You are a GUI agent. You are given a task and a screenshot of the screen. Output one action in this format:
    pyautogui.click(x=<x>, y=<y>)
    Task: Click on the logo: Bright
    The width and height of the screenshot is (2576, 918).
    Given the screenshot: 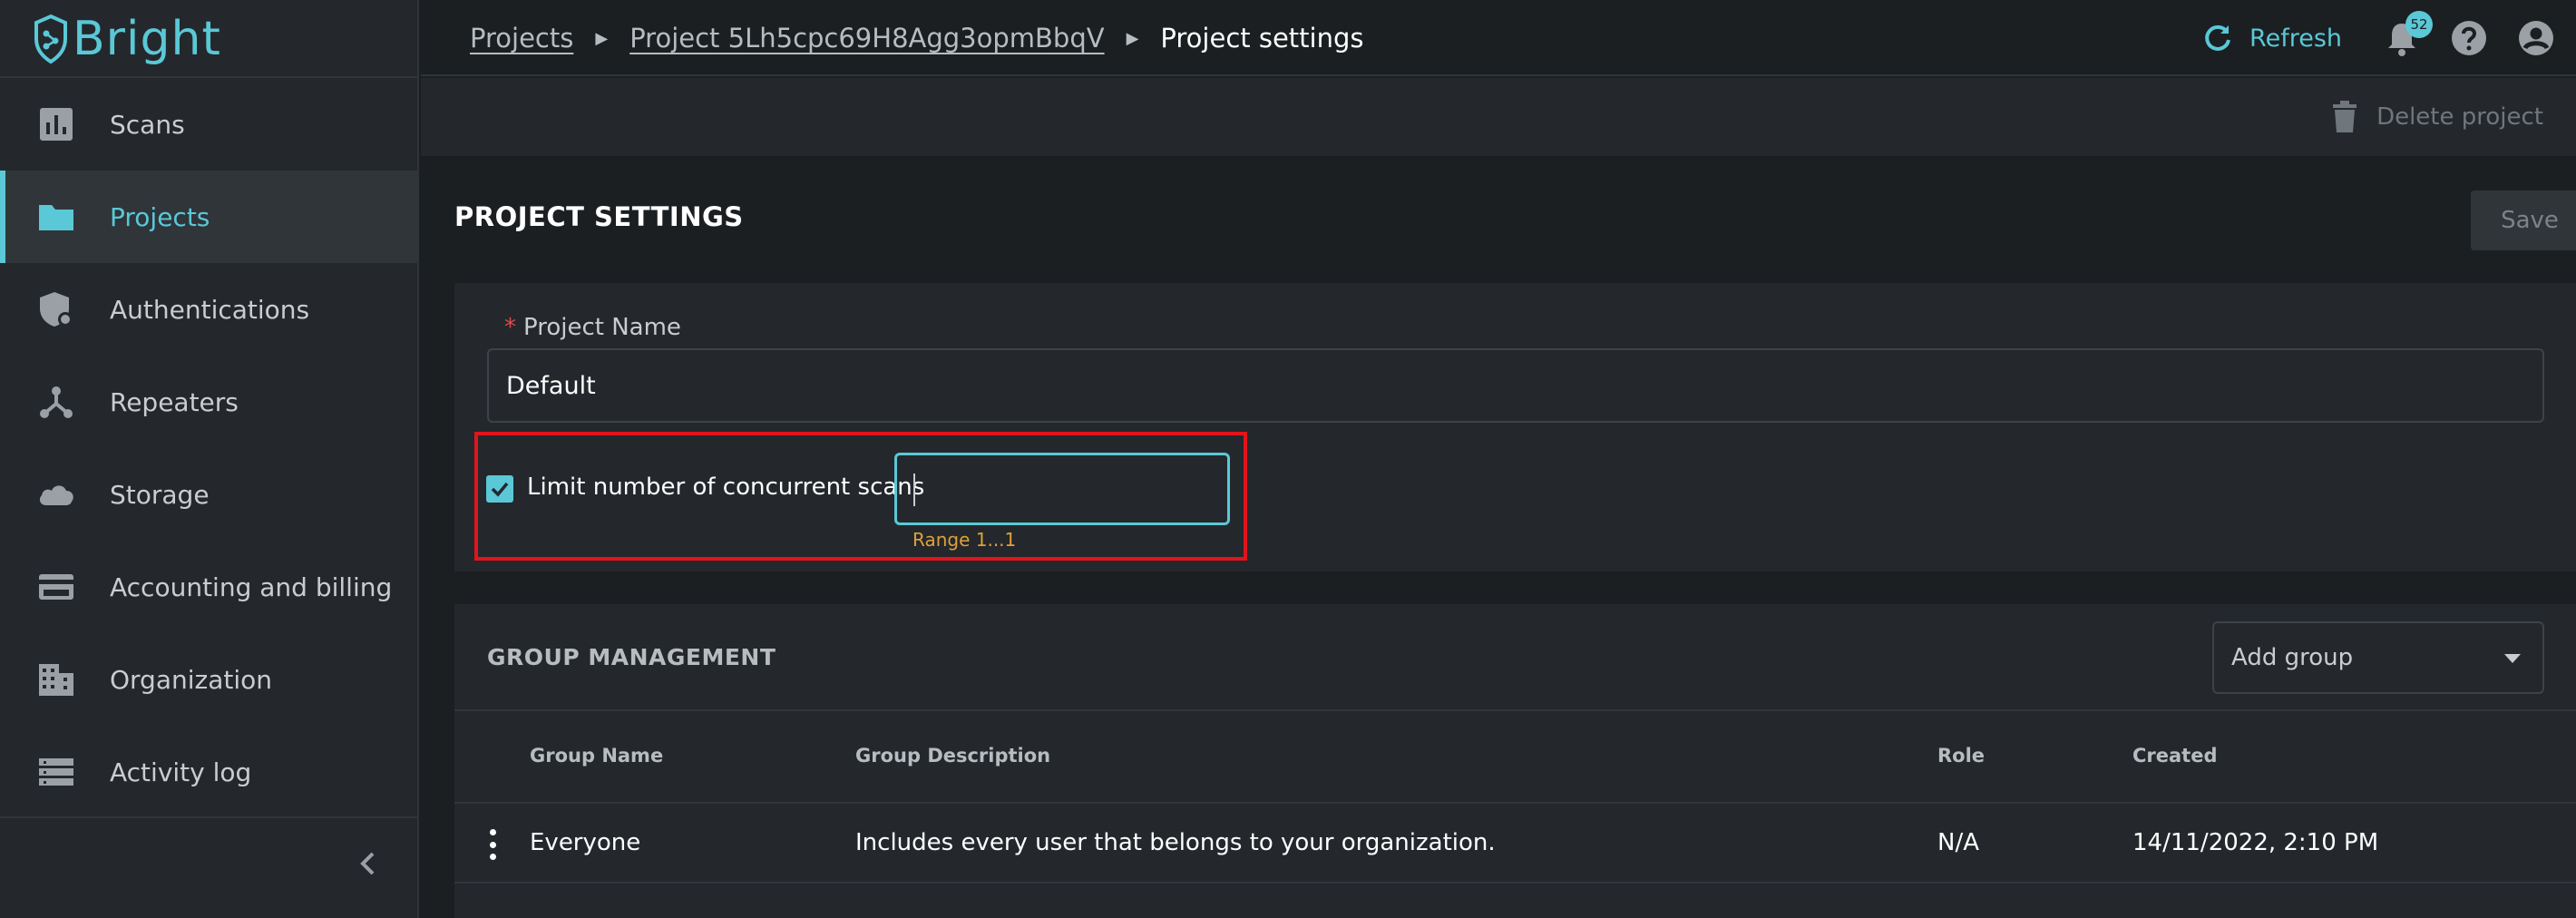 What is the action you would take?
    pyautogui.click(x=127, y=39)
    